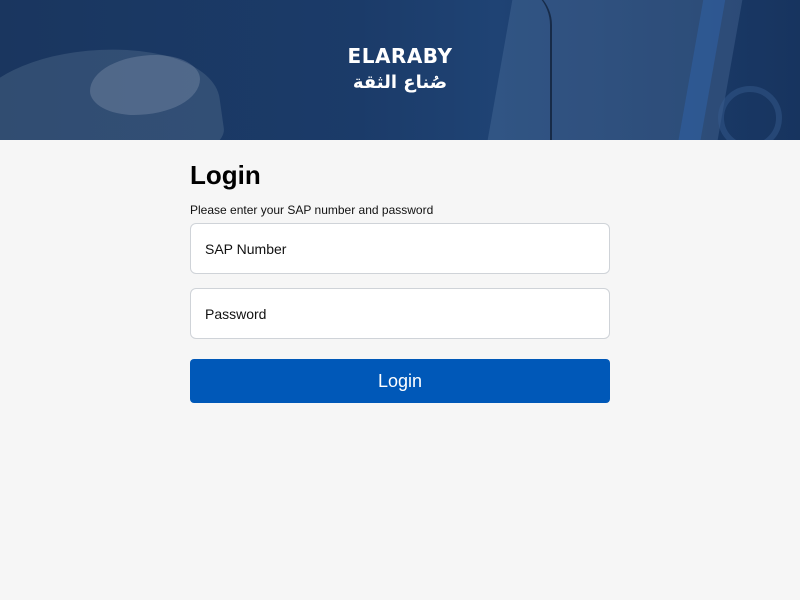 The width and height of the screenshot is (800, 600). Describe the element at coordinates (400, 56) in the screenshot. I see `brand-name: ELARABY` at that location.